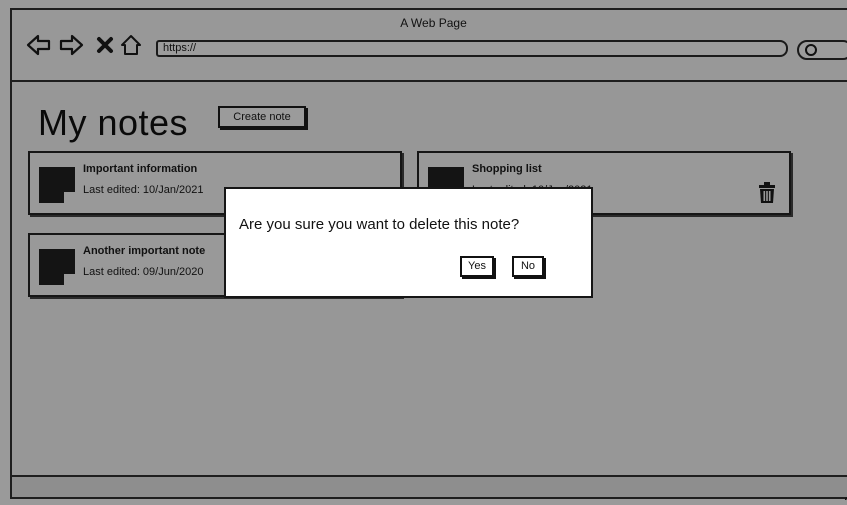  Describe the element at coordinates (767, 193) in the screenshot. I see `trash-icon` at that location.